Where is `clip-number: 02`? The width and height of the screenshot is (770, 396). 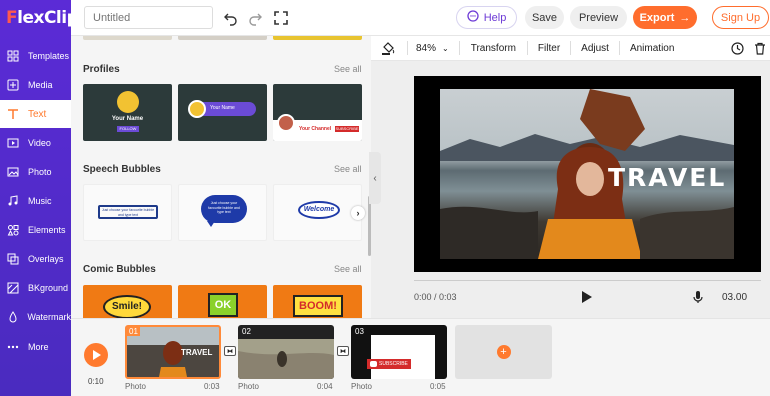 clip-number: 02 is located at coordinates (246, 331).